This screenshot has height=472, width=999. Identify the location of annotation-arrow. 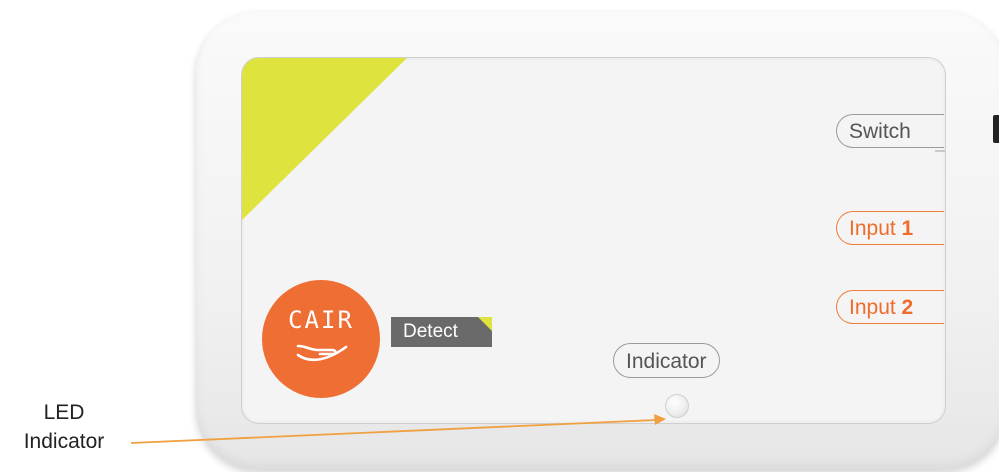
(398, 429).